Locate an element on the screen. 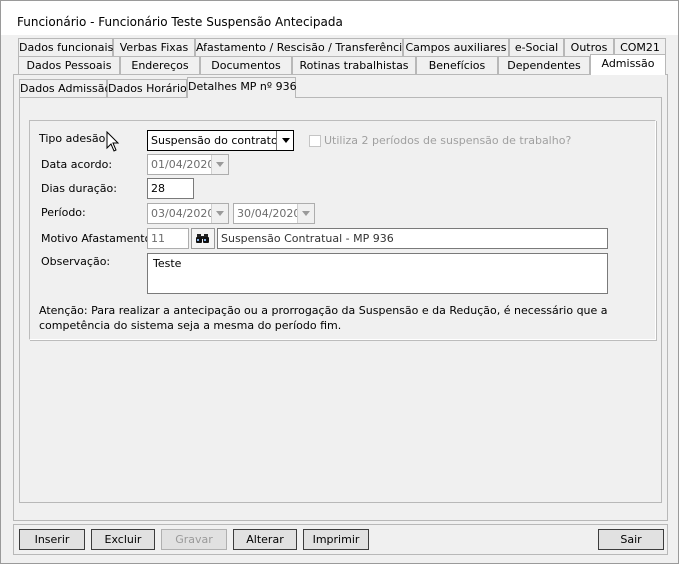  dropdown-button is located at coordinates (284, 140).